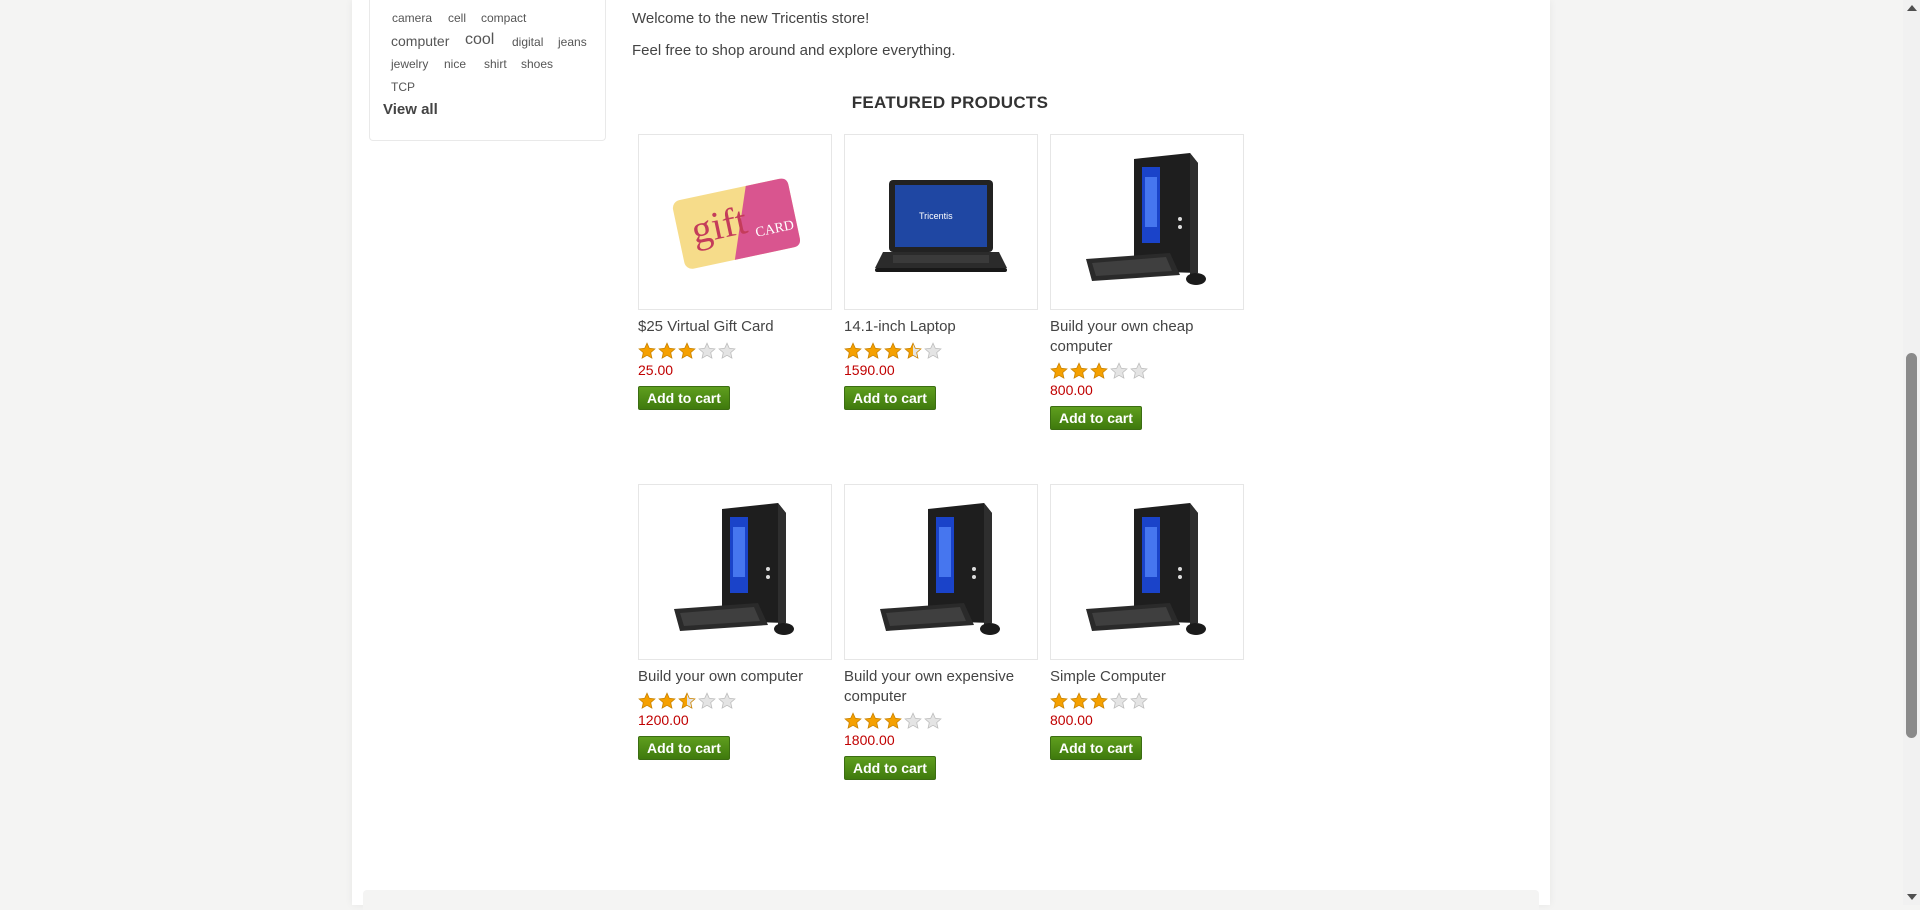  Describe the element at coordinates (950, 102) in the screenshot. I see `featured-products-title: FEATURED PRODUCTS` at that location.